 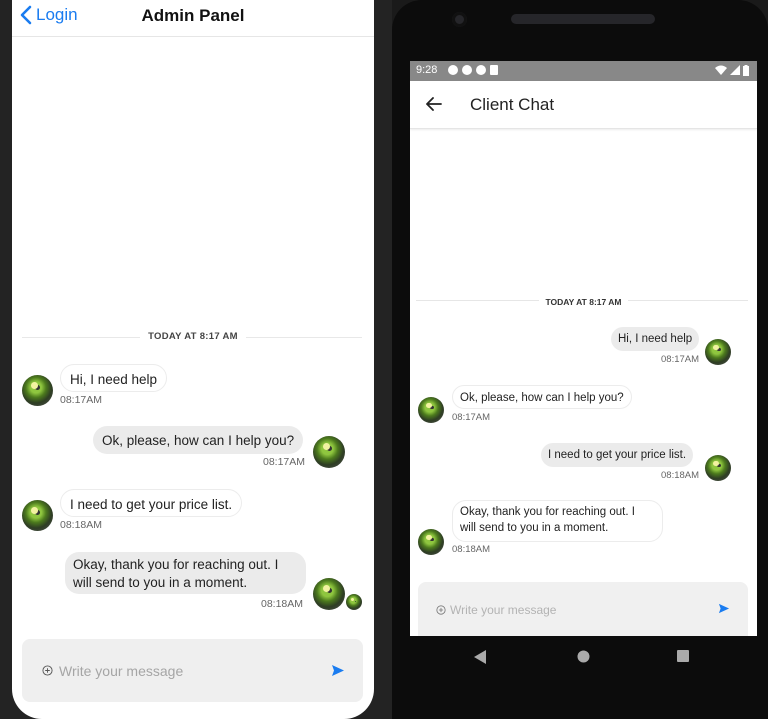 I want to click on page-title: Client Chat, so click(x=512, y=104).